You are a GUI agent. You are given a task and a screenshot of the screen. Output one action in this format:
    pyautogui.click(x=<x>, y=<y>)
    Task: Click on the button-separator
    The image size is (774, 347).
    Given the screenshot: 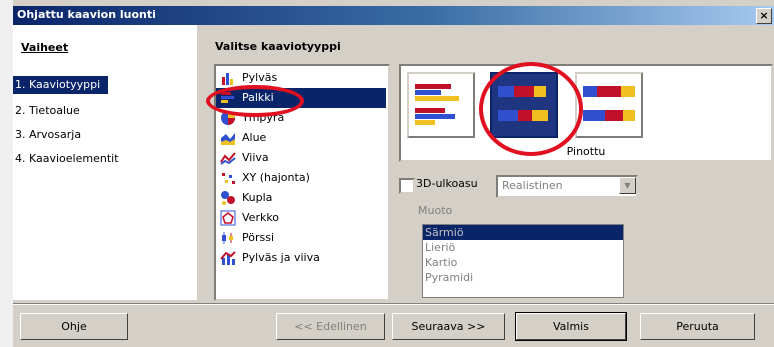 What is the action you would take?
    pyautogui.click(x=393, y=304)
    